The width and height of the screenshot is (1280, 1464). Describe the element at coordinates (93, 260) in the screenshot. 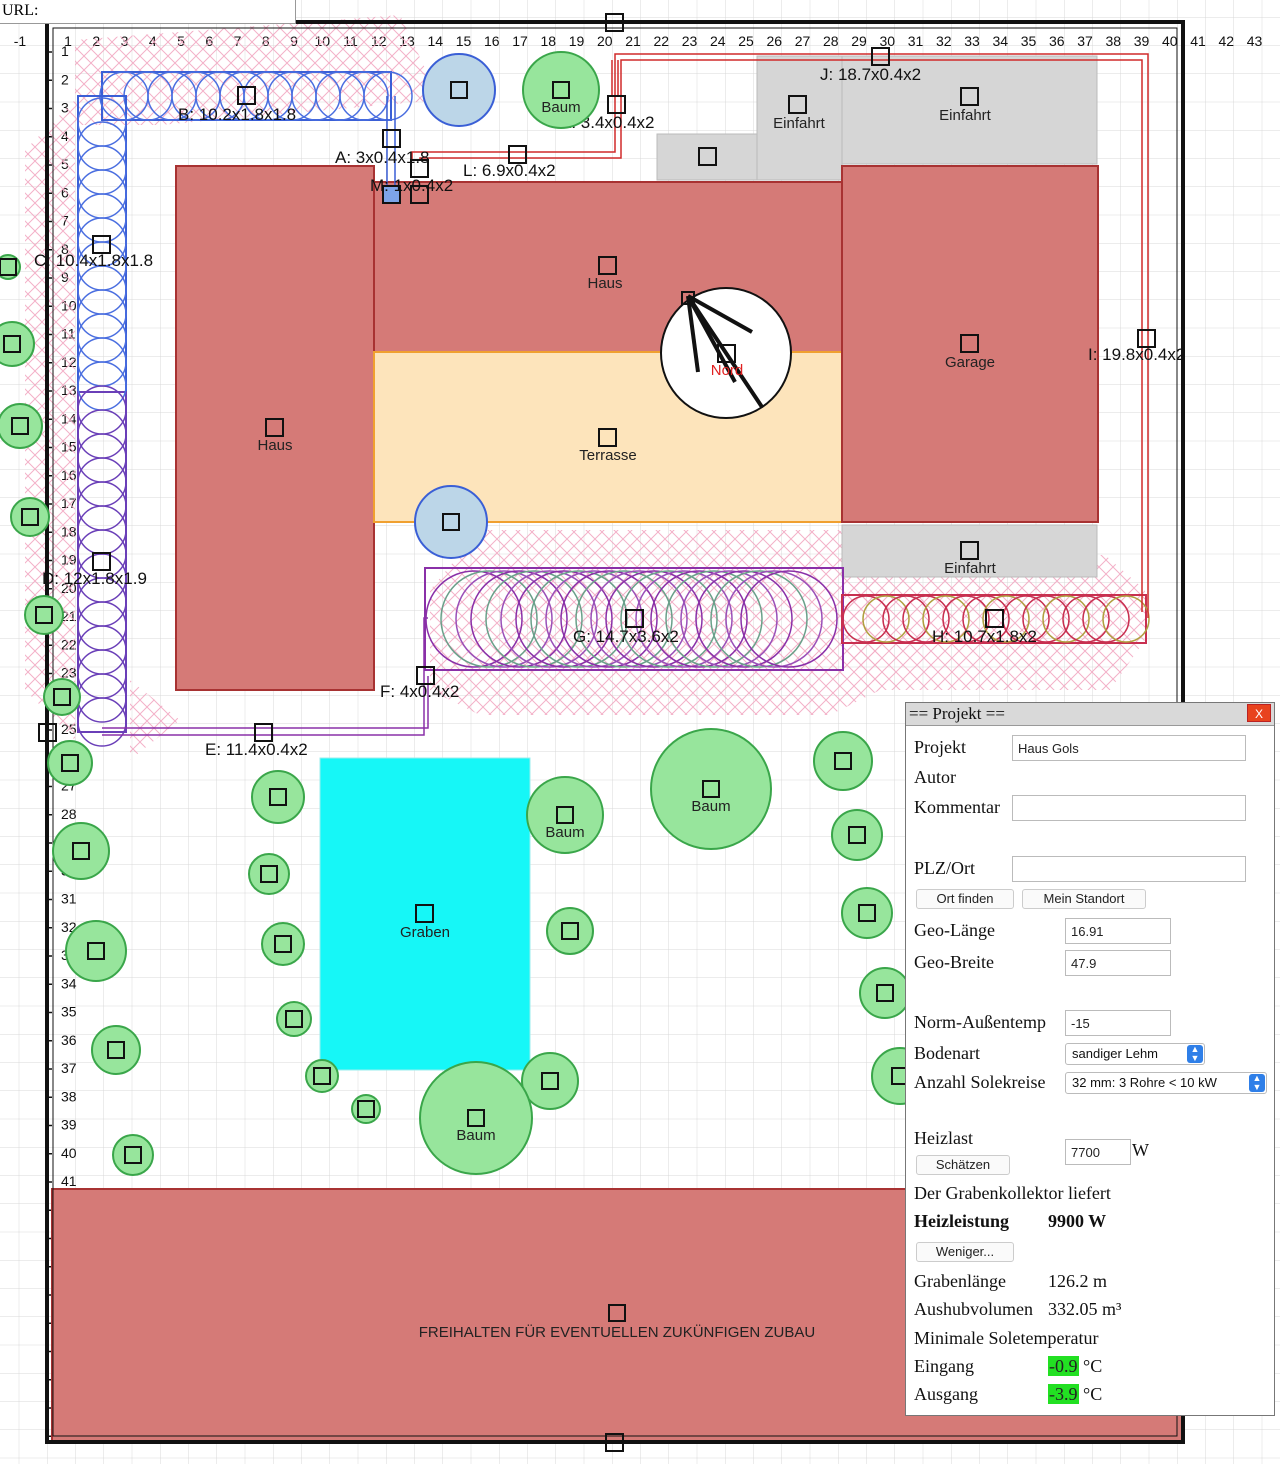

I see `trench-label-C: C: 10.4x1.8x1.8` at that location.